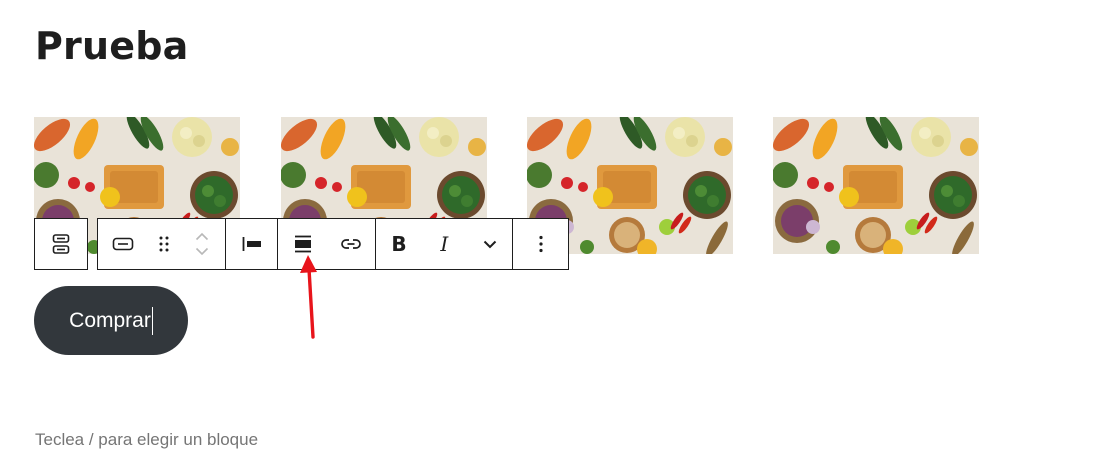 This screenshot has width=1119, height=476. I want to click on button-block-icon, so click(123, 244).